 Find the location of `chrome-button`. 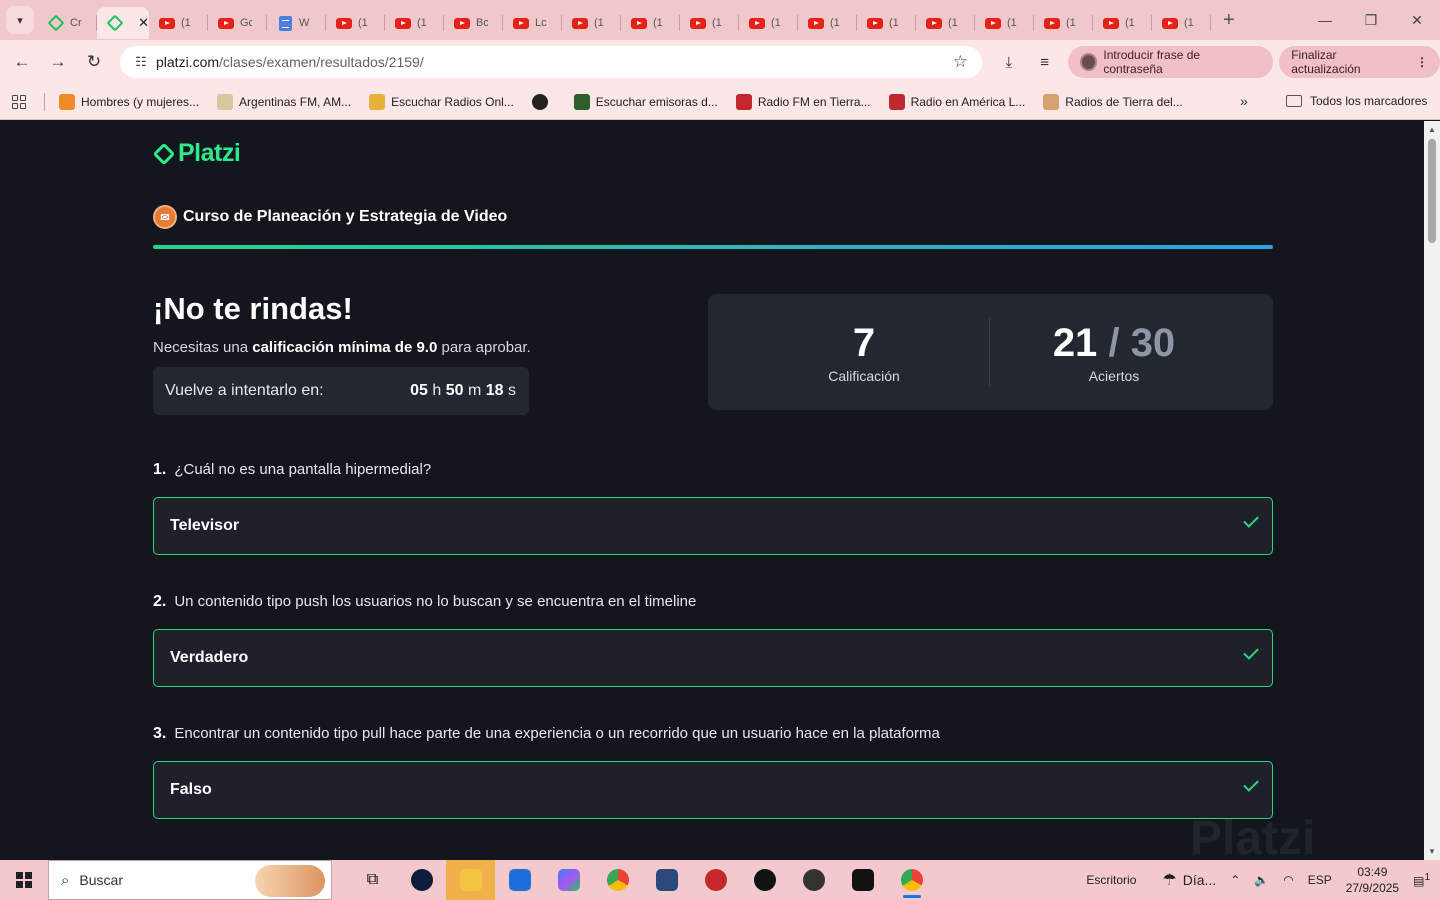

chrome-button is located at coordinates (617, 880).